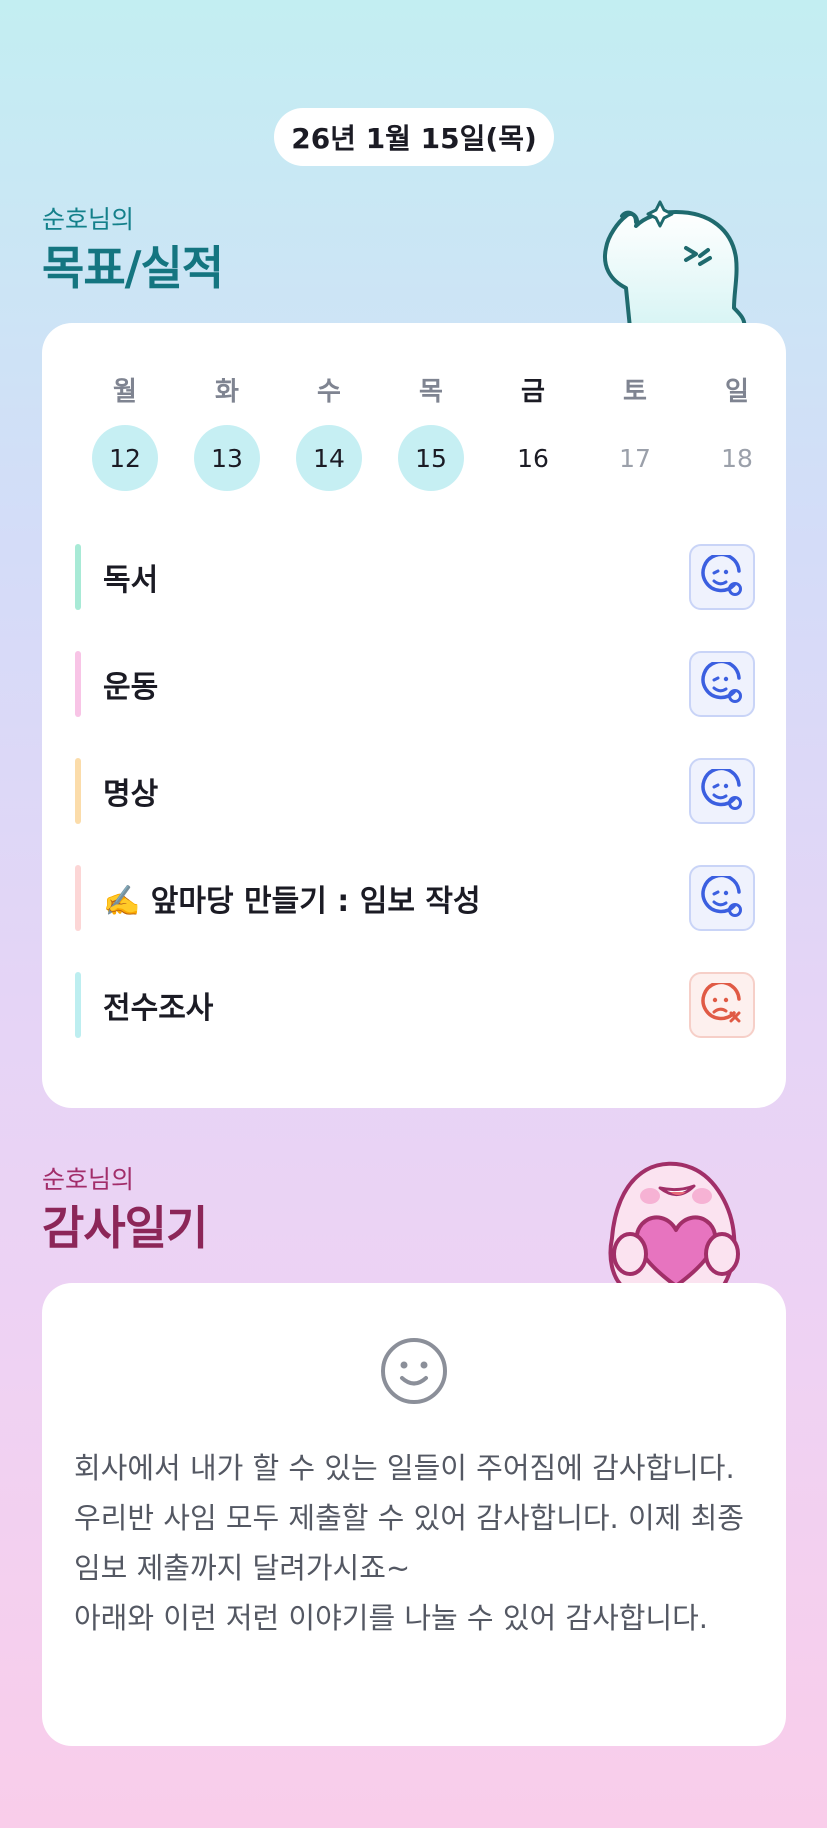  What do you see at coordinates (391, 1618) in the screenshot?
I see `diary-line: 아래와 이런 저런 이야기를 나눌 수 있어 감사합니다.` at bounding box center [391, 1618].